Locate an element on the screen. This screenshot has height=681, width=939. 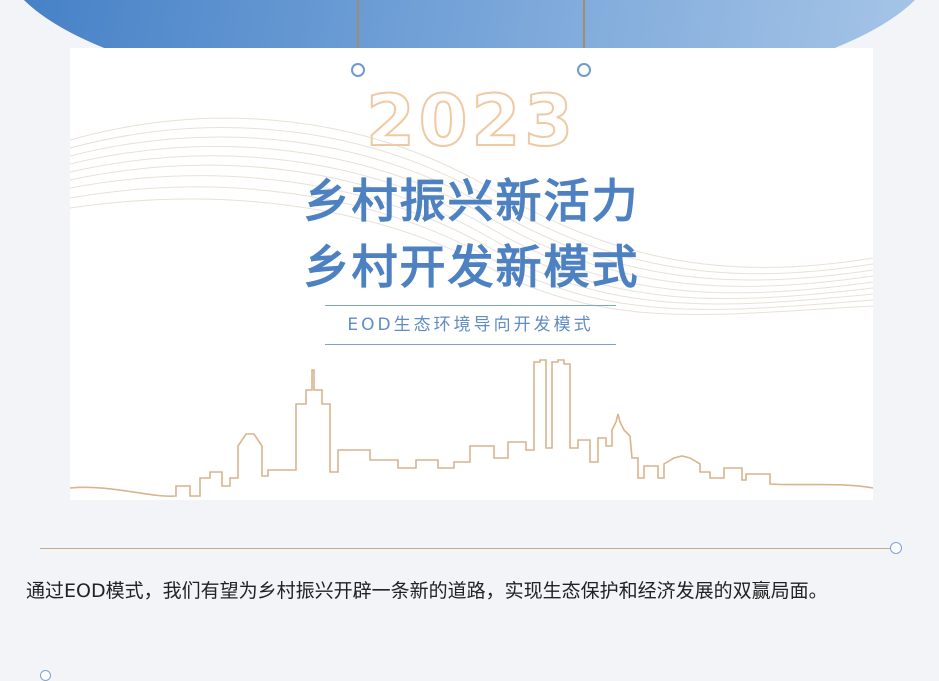
section-divider is located at coordinates (466, 548).